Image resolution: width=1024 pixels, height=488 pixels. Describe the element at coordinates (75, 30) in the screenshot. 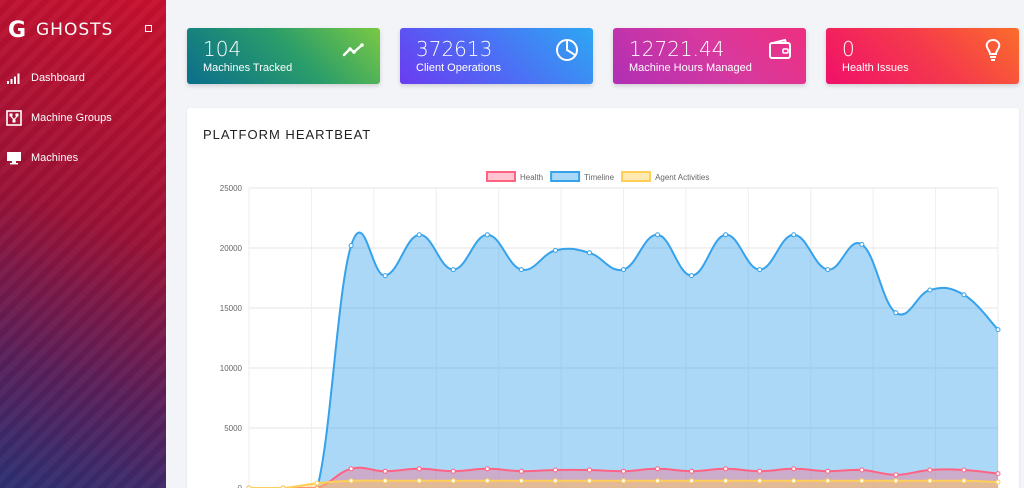

I see `brand-name: GHOSTS` at that location.